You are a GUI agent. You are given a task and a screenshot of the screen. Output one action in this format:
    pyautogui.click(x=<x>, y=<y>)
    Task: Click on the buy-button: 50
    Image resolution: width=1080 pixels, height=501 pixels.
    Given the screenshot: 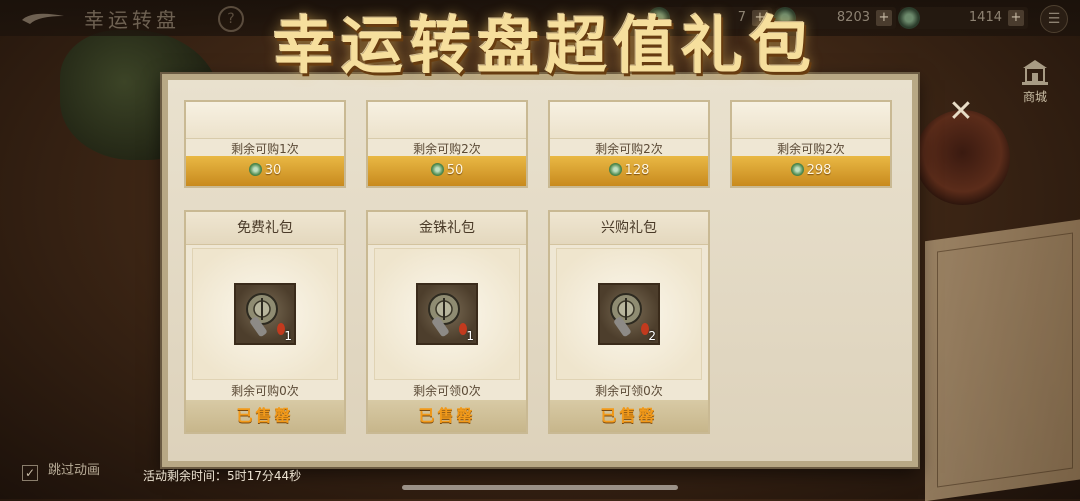 What is the action you would take?
    pyautogui.click(x=447, y=171)
    